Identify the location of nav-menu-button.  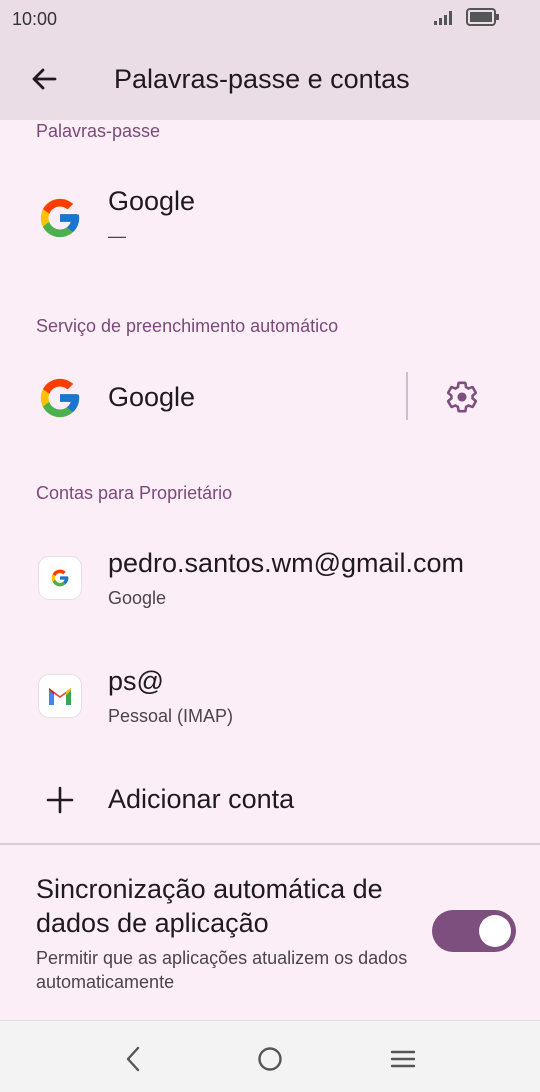
(403, 1059).